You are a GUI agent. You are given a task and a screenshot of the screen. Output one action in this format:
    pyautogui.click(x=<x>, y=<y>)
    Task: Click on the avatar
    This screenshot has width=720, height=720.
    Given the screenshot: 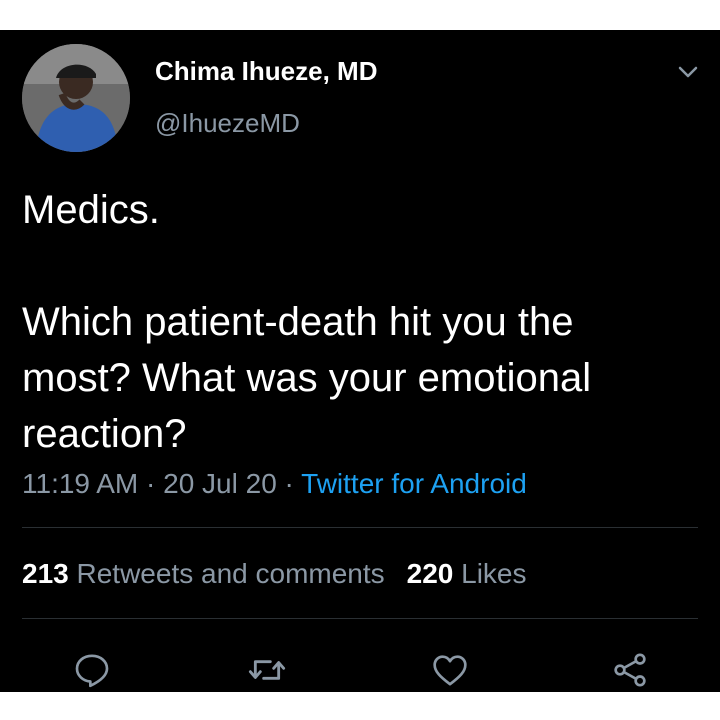 What is the action you would take?
    pyautogui.click(x=76, y=98)
    